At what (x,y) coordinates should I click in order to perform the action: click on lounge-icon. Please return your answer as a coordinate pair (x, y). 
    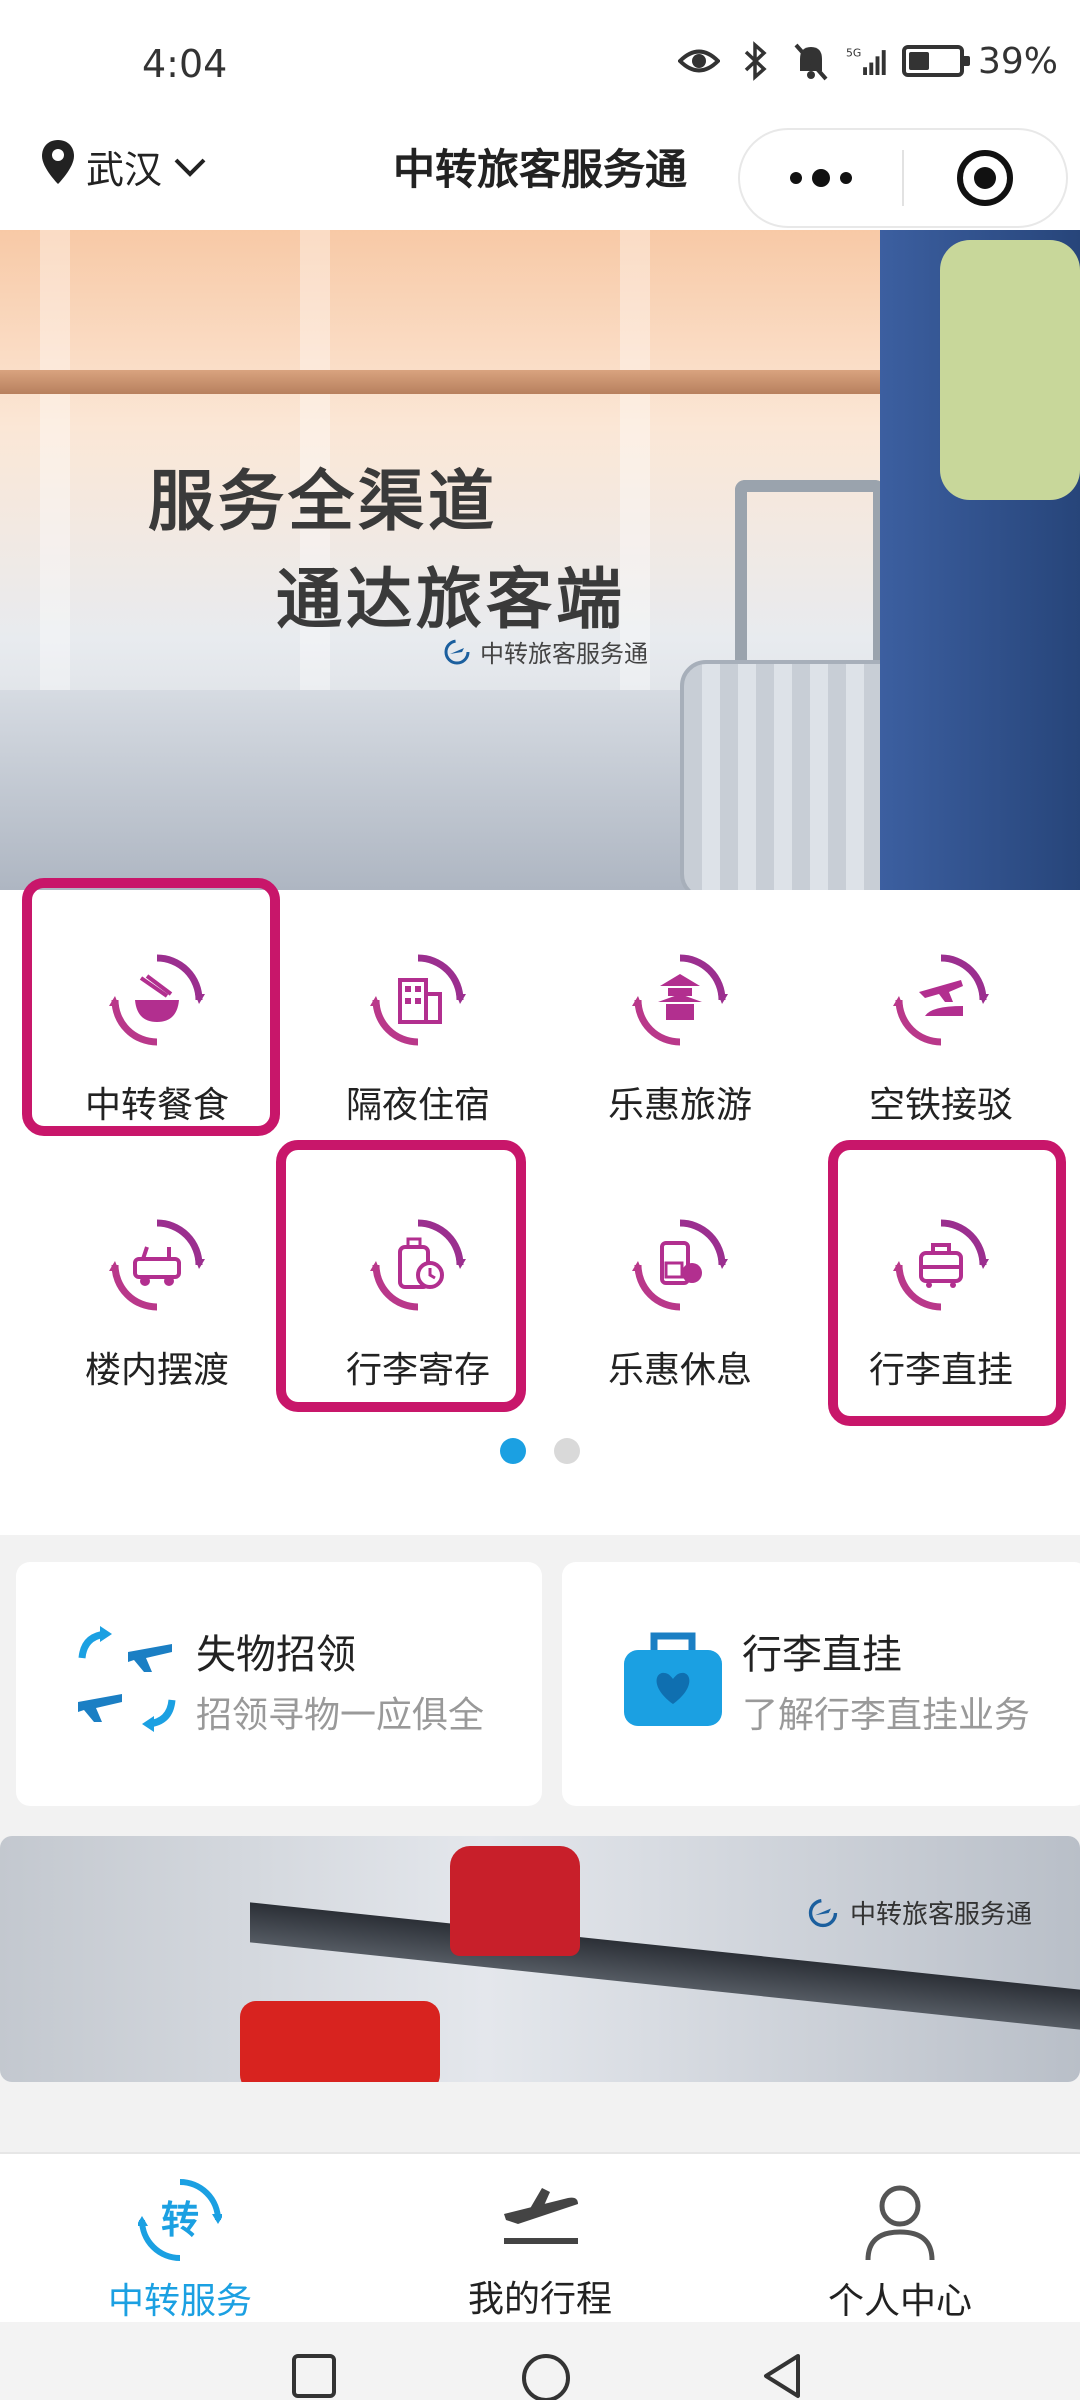
    Looking at the image, I should click on (680, 1265).